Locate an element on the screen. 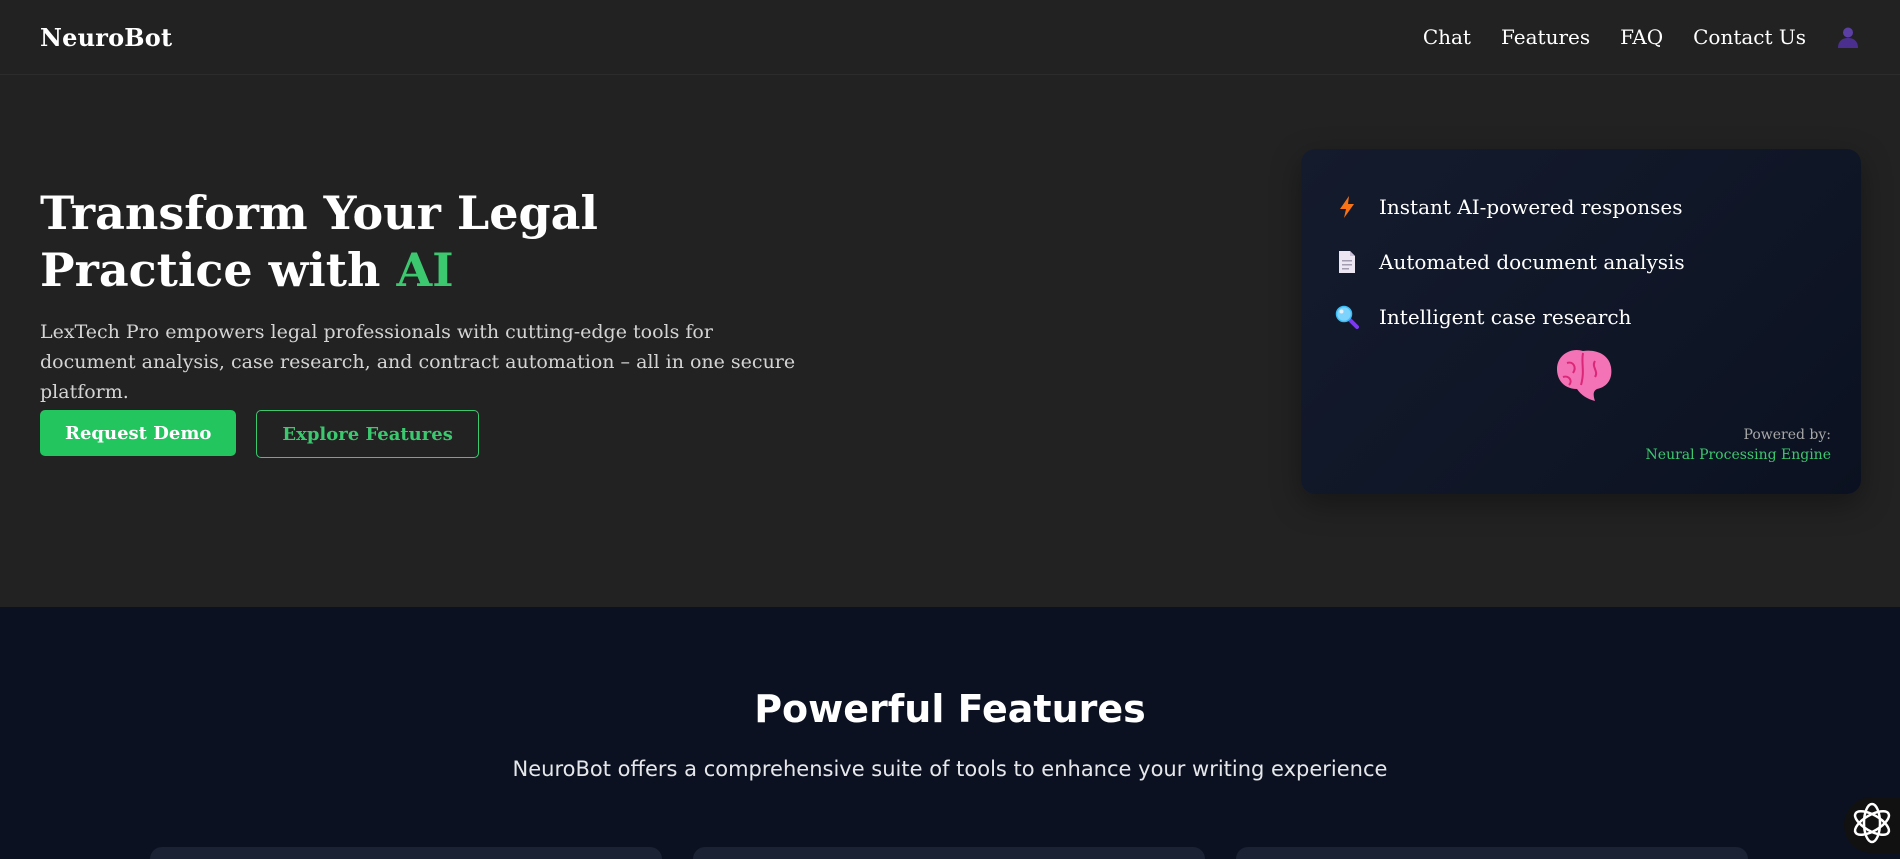 The height and width of the screenshot is (859, 1900). hero-title-accent: AI is located at coordinates (425, 270).